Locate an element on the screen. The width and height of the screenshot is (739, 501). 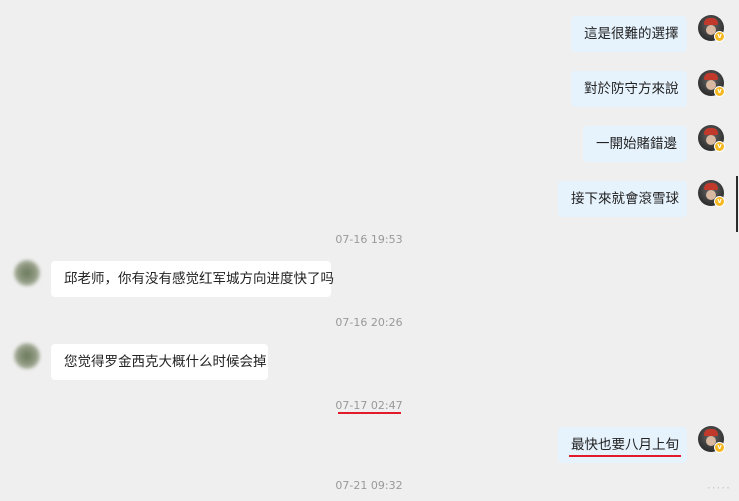
message-bubble-incoming: 邱老师，你有没有感觉红军城方向进度快了吗 is located at coordinates (192, 279).